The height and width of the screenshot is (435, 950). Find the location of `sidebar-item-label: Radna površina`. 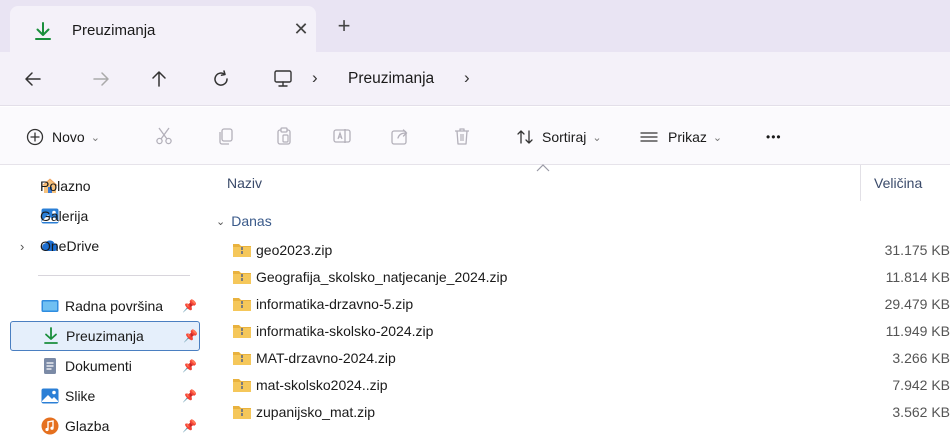

sidebar-item-label: Radna površina is located at coordinates (114, 306).